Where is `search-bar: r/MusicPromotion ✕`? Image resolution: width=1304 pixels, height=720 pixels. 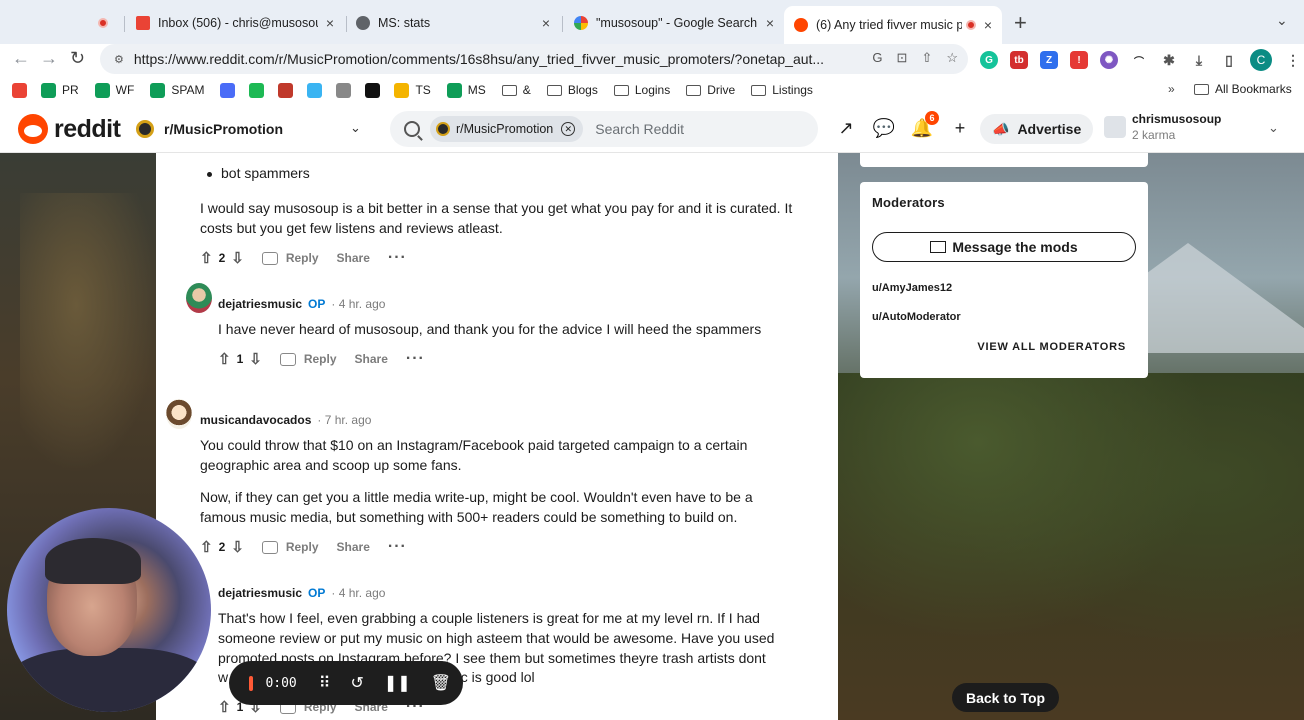 search-bar: r/MusicPromotion ✕ is located at coordinates (604, 129).